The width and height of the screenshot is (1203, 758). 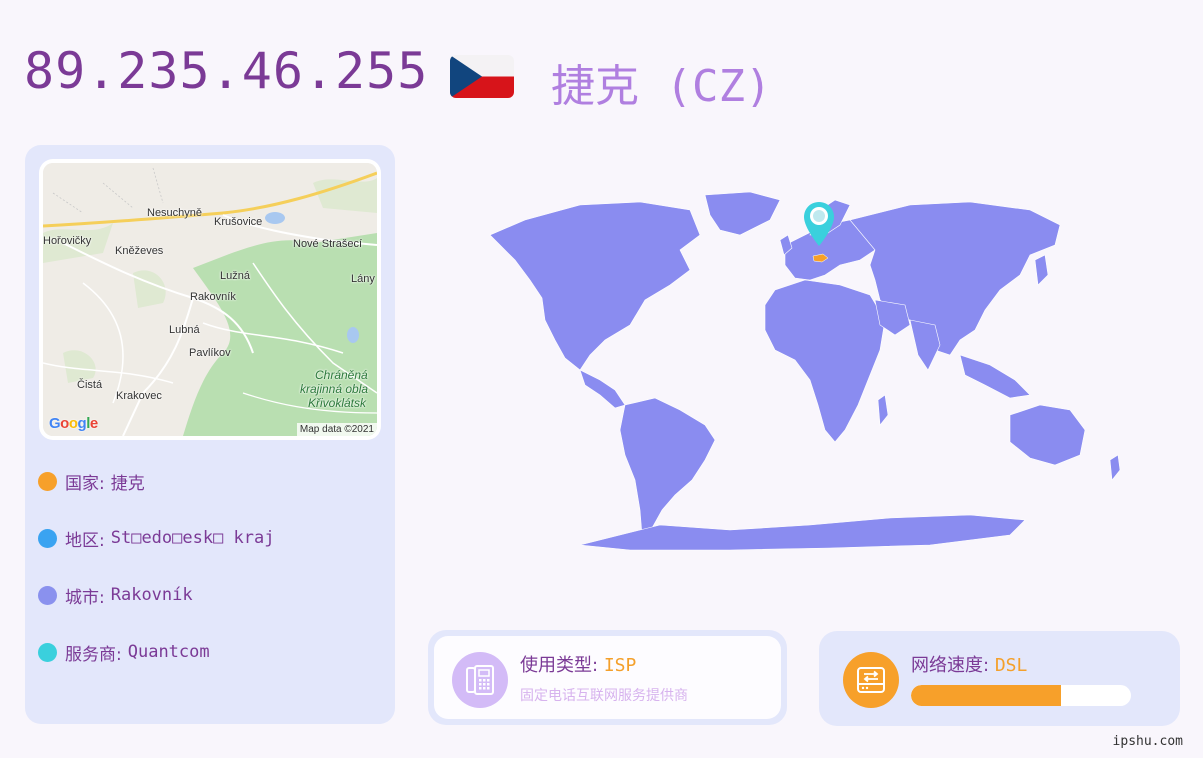 I want to click on location-pin-icon, so click(x=819, y=226).